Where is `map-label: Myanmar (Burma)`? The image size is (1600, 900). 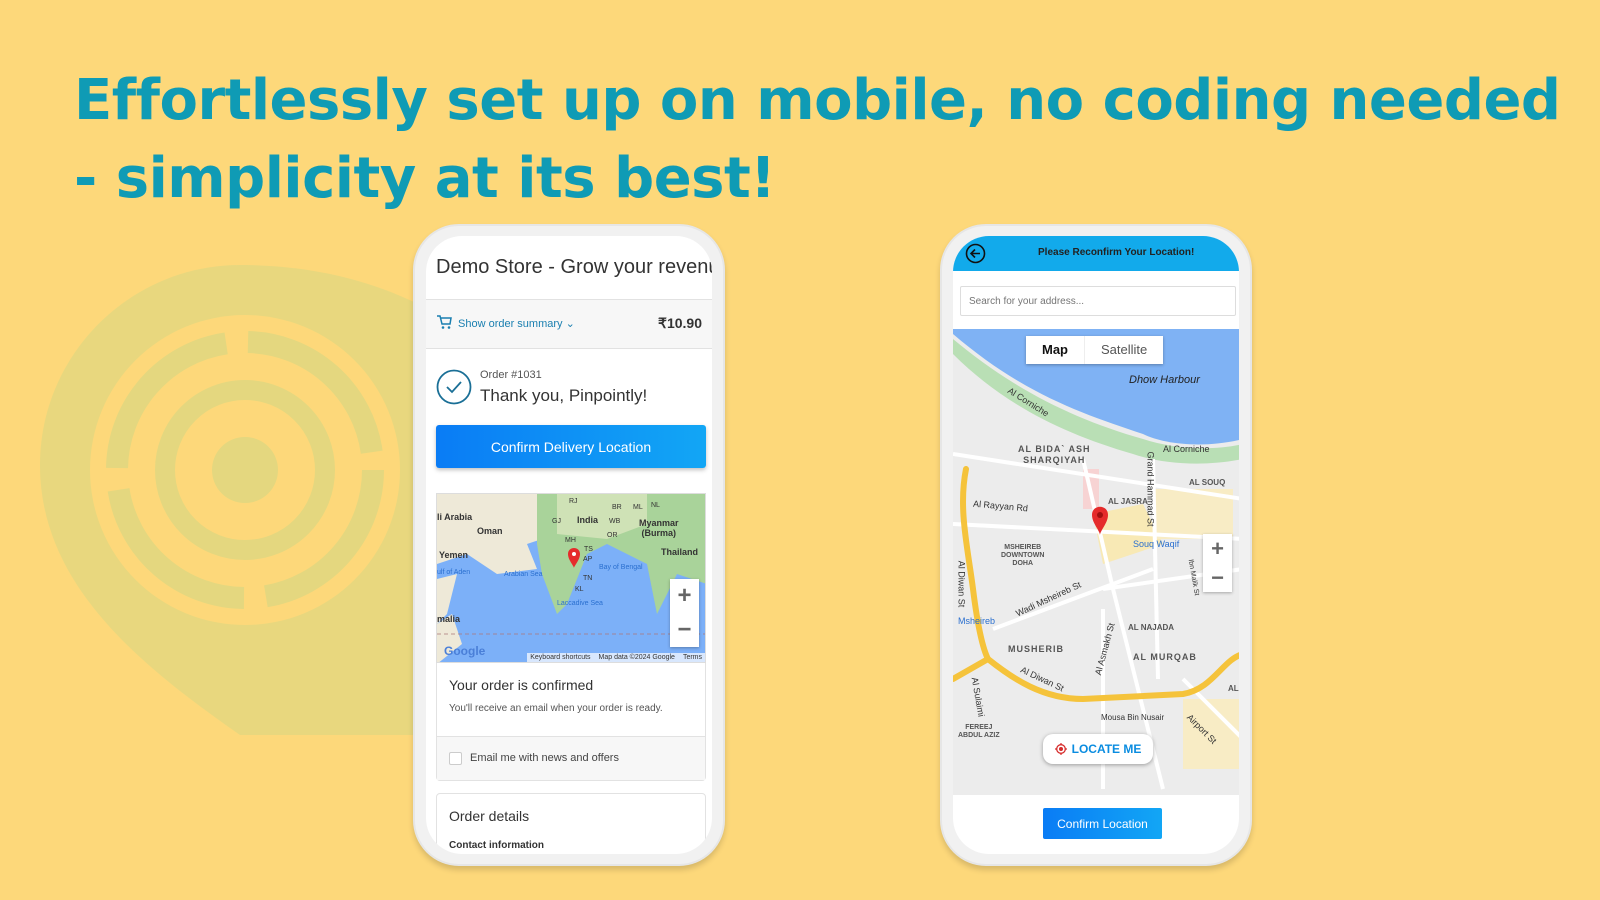 map-label: Myanmar (Burma) is located at coordinates (659, 528).